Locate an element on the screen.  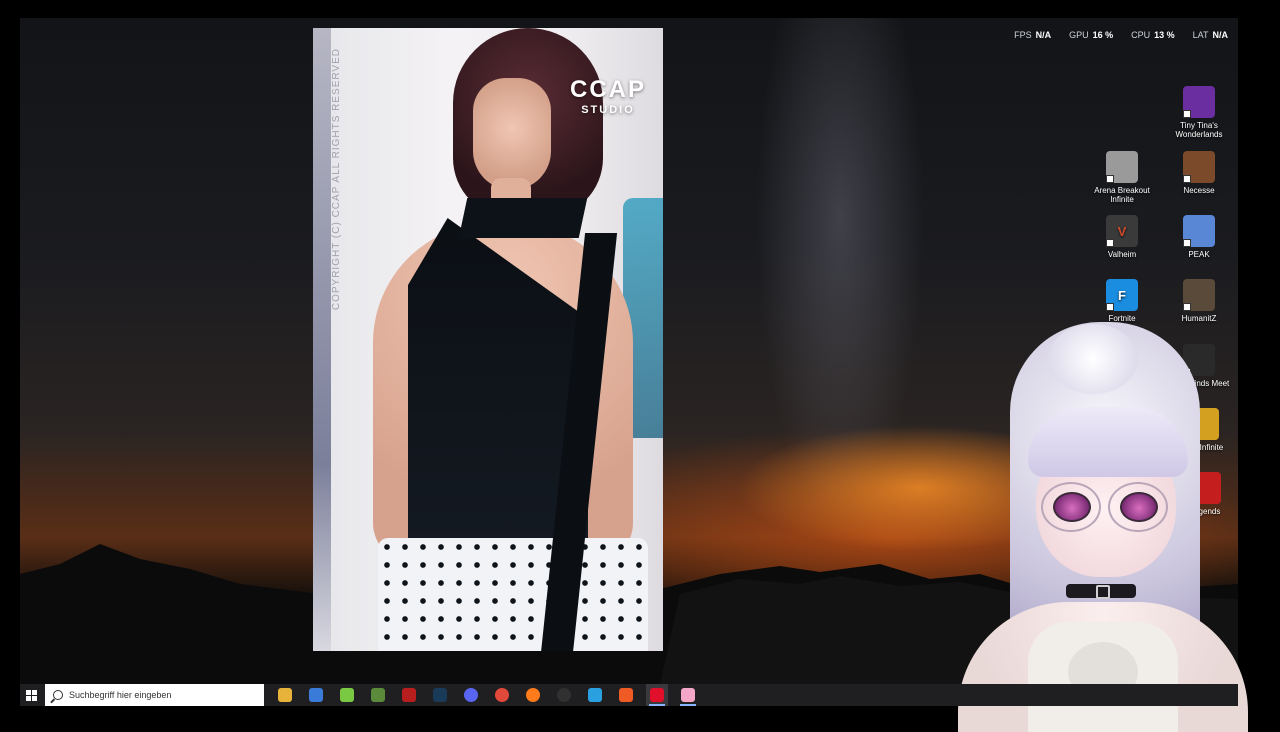
taskbar-search is located at coordinates (154, 695).